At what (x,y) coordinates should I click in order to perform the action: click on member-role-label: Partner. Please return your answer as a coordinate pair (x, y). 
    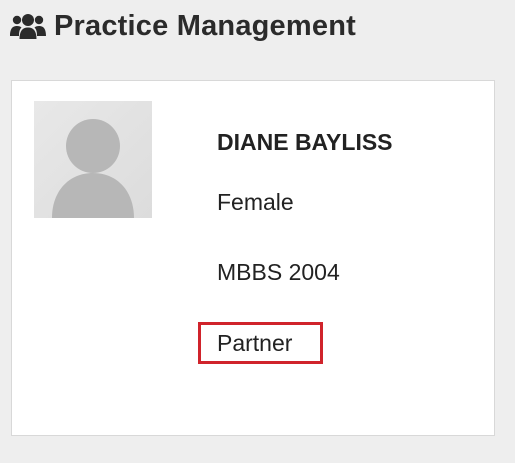
    Looking at the image, I should click on (255, 342).